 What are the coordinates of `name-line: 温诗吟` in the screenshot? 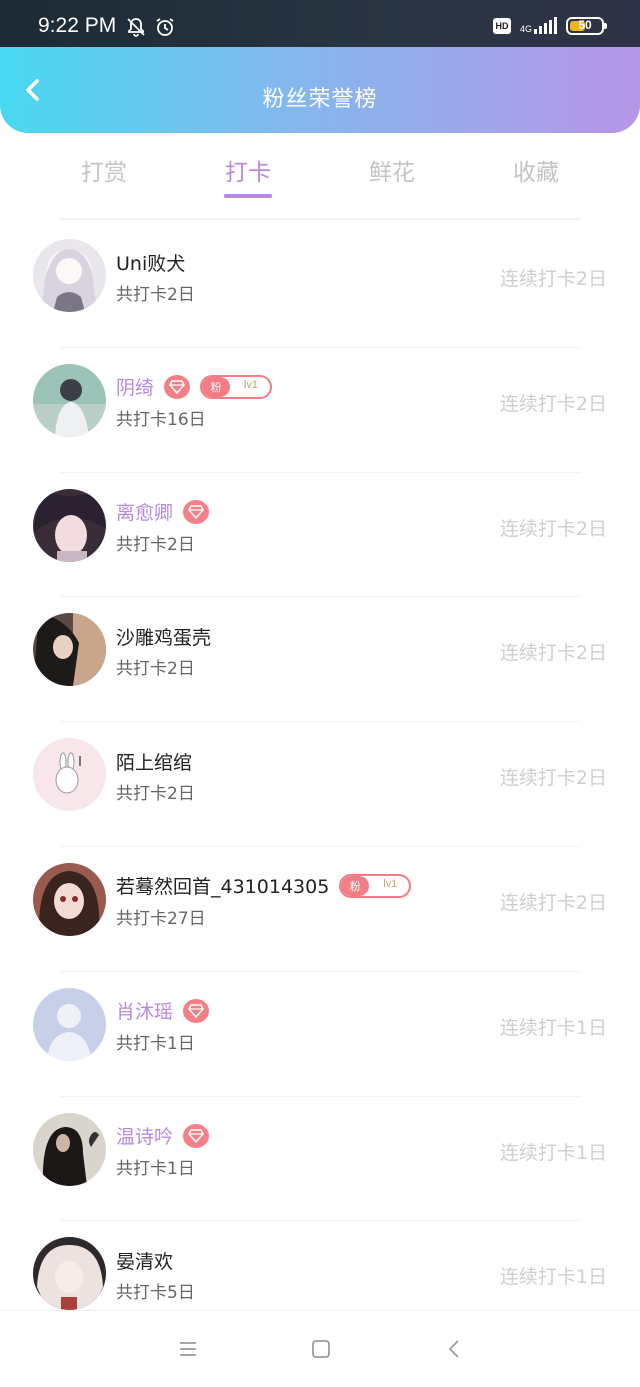 It's located at (163, 1136).